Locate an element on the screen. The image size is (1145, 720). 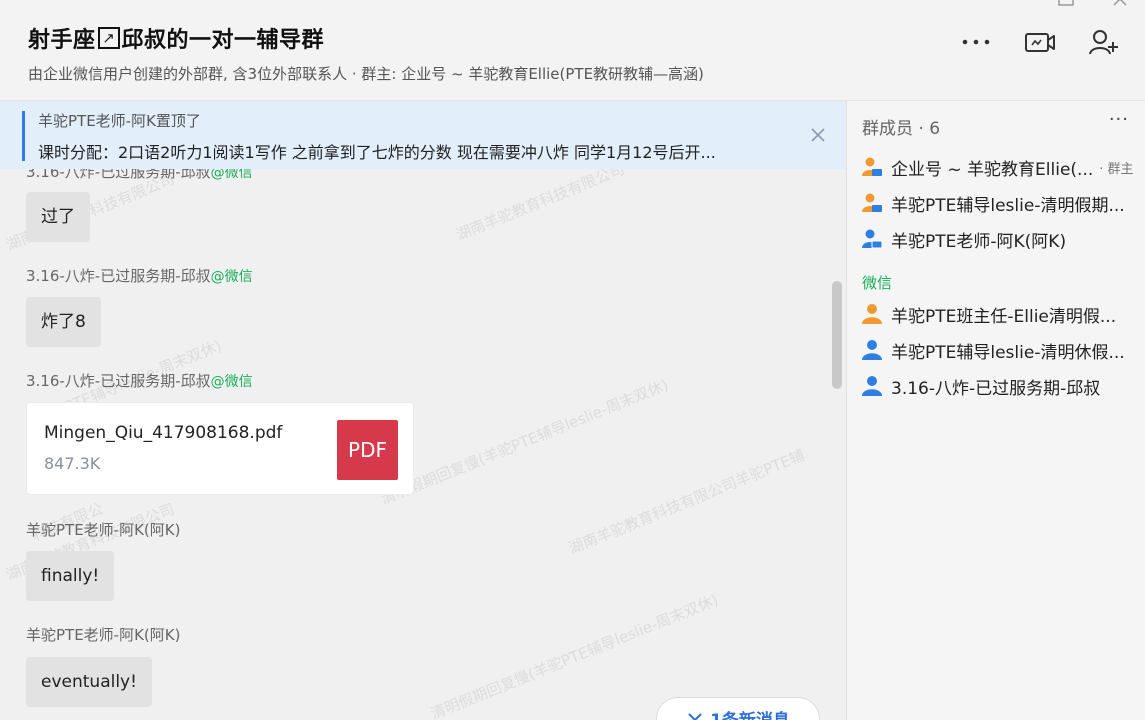
scrollbar-thumb is located at coordinates (837, 335).